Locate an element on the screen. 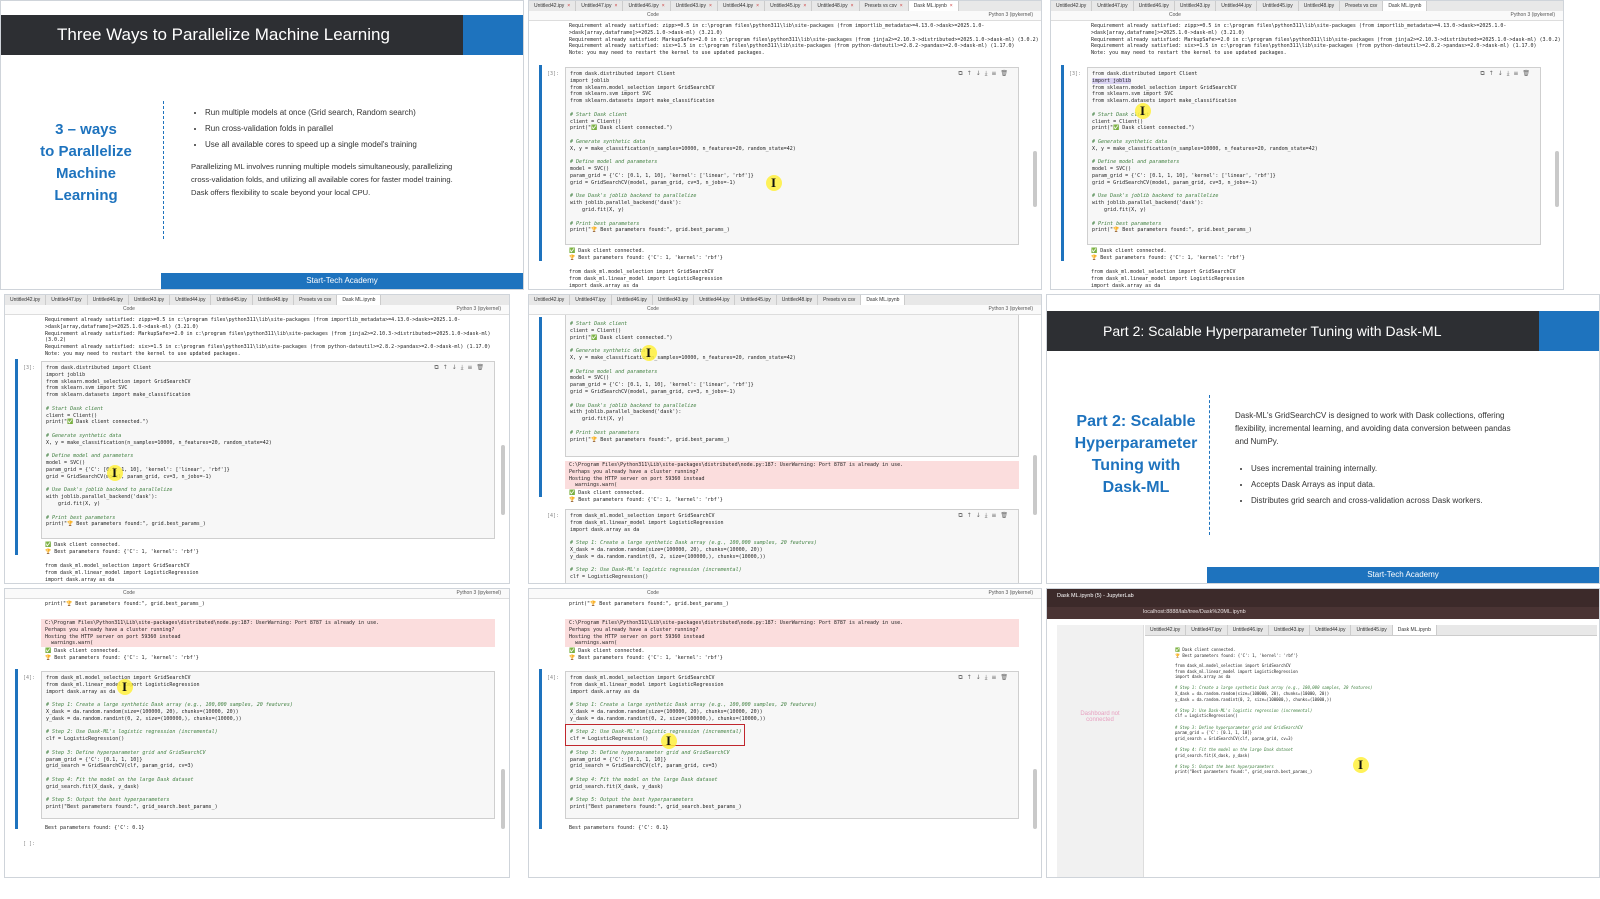  active-cell-marker is located at coordinates (540, 163).